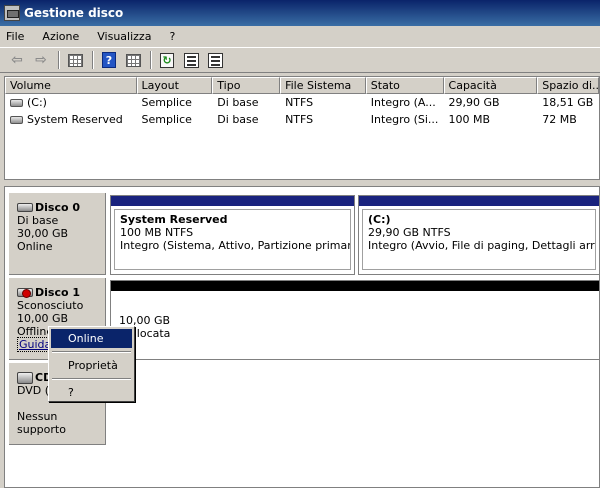 This screenshot has height=488, width=600. I want to click on grid-view-icon, so click(133, 60).